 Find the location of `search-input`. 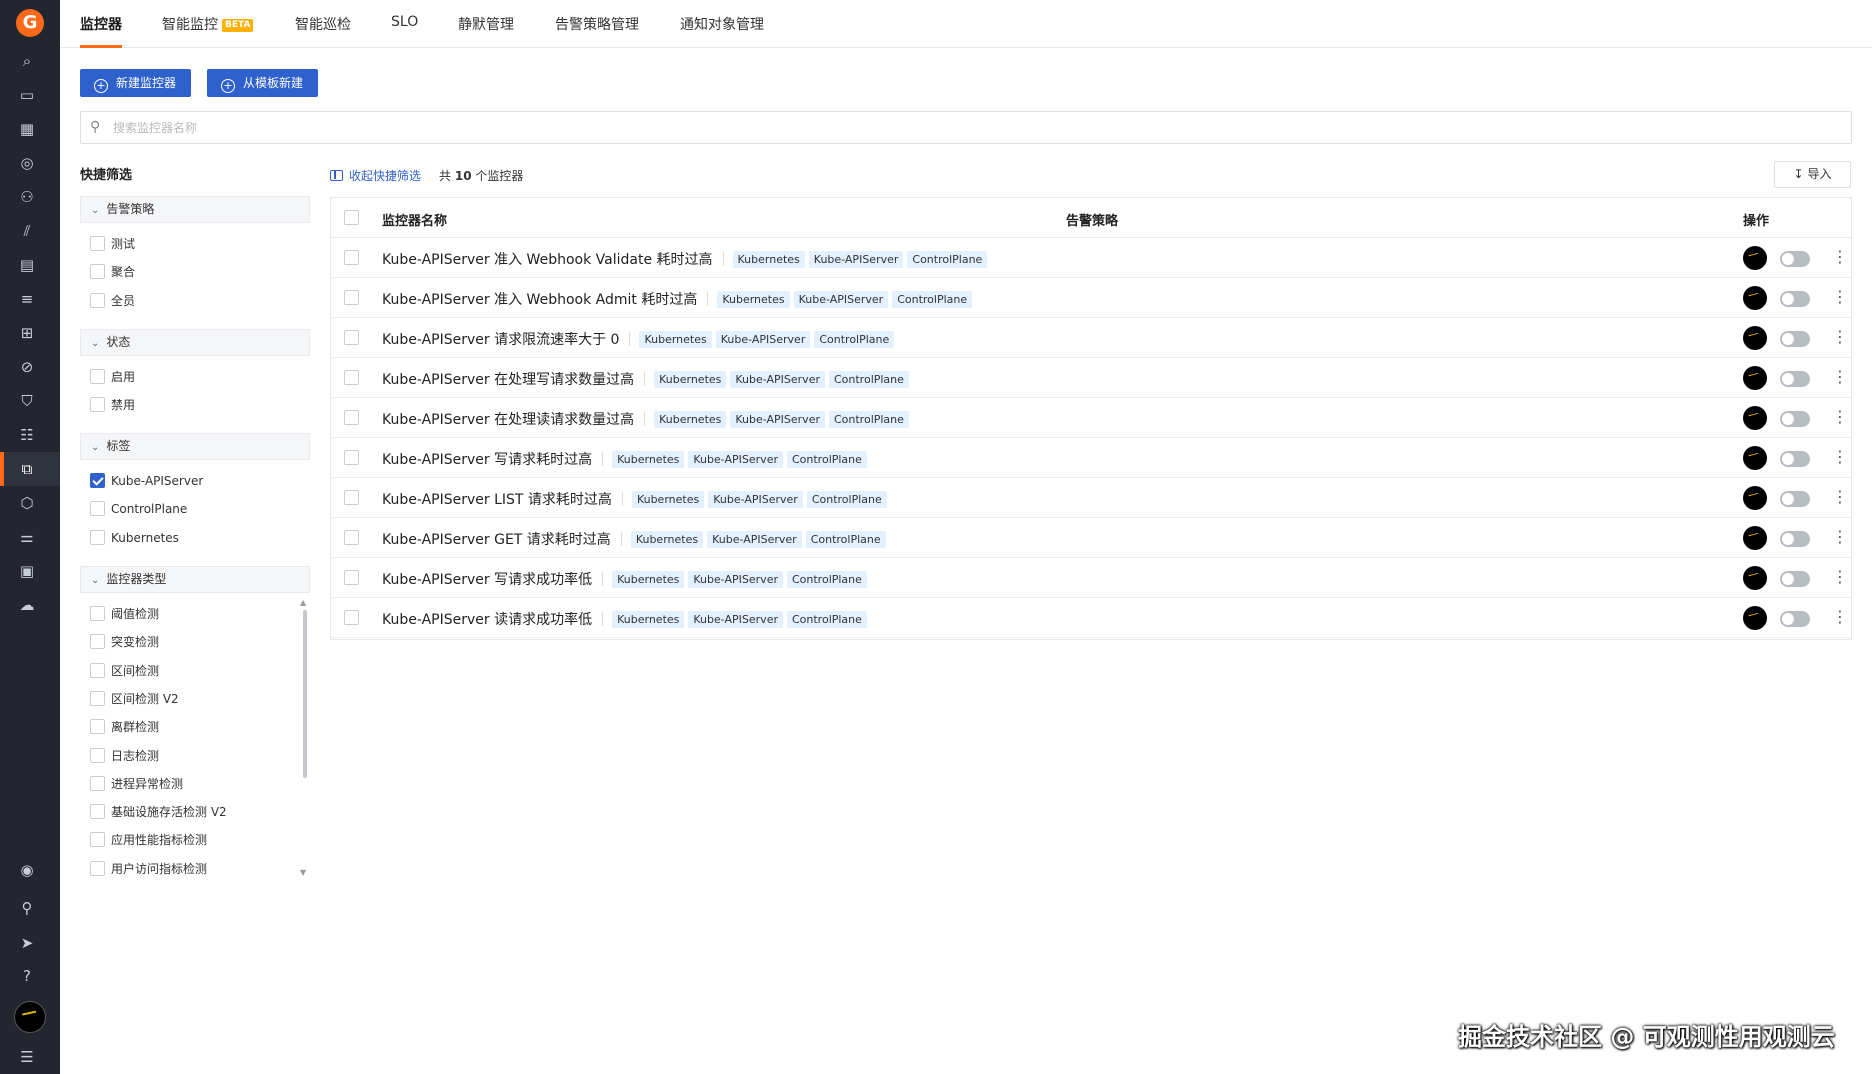

search-input is located at coordinates (563, 128).